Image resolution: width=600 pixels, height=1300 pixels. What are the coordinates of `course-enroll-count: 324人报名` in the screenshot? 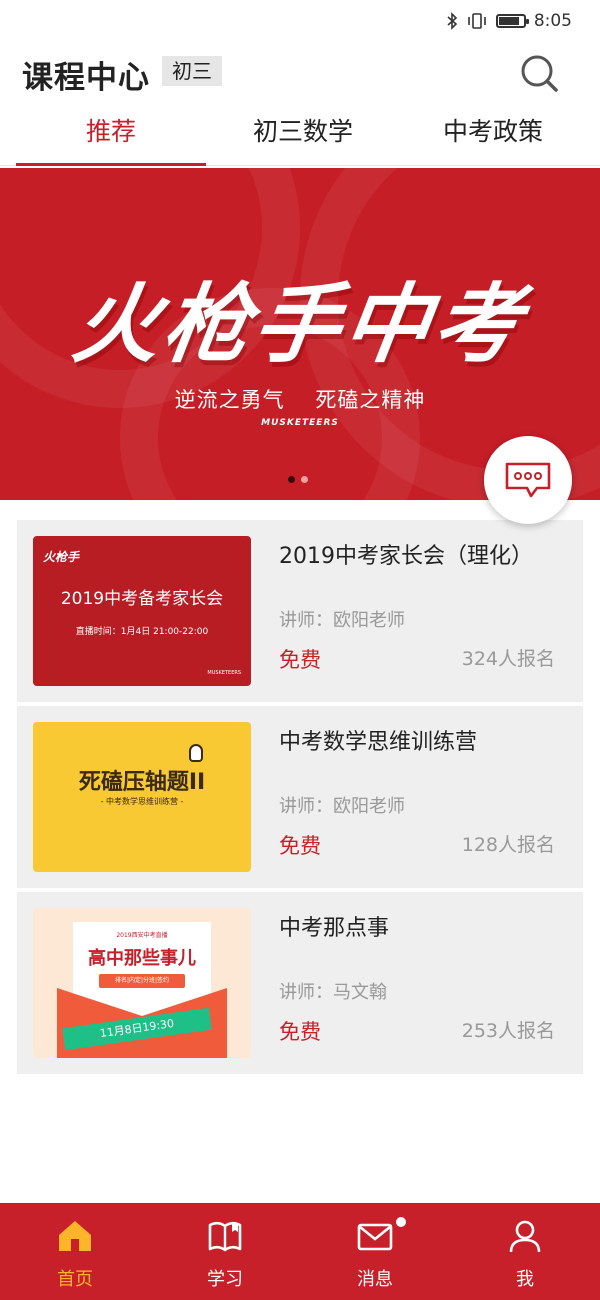 It's located at (508, 659).